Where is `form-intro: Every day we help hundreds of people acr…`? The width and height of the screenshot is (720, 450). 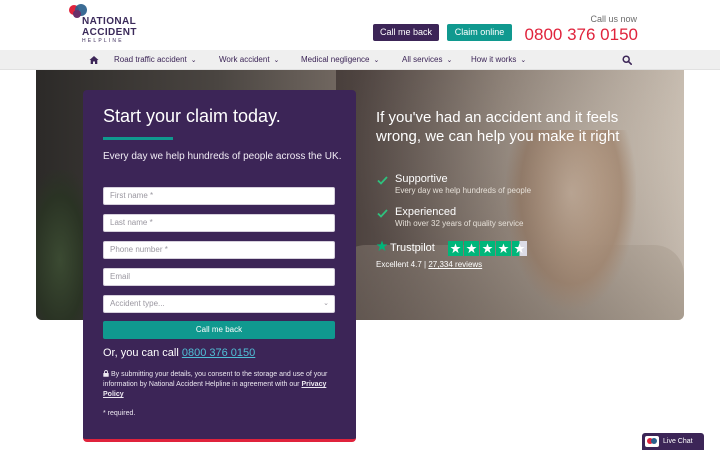 form-intro: Every day we help hundreds of people acr… is located at coordinates (222, 156).